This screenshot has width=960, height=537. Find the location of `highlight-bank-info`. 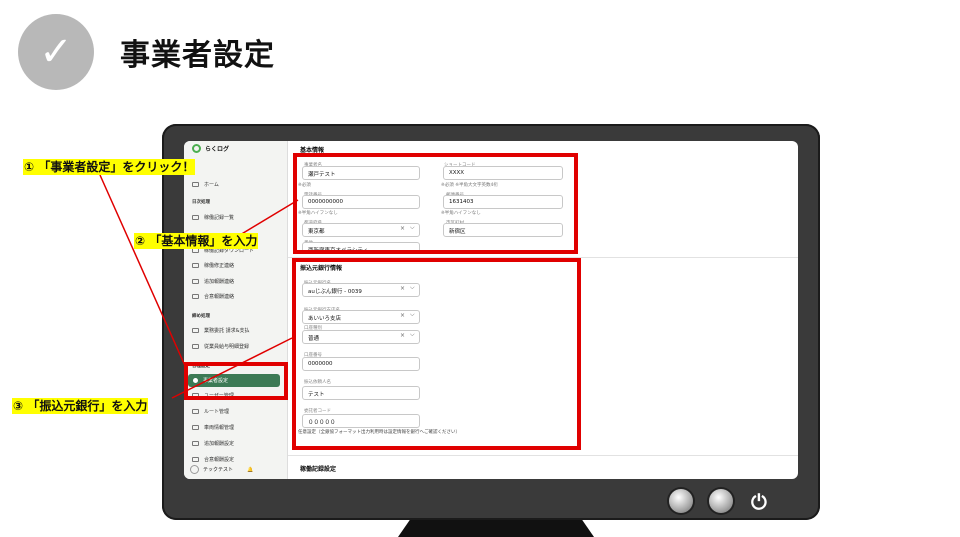

highlight-bank-info is located at coordinates (436, 354).